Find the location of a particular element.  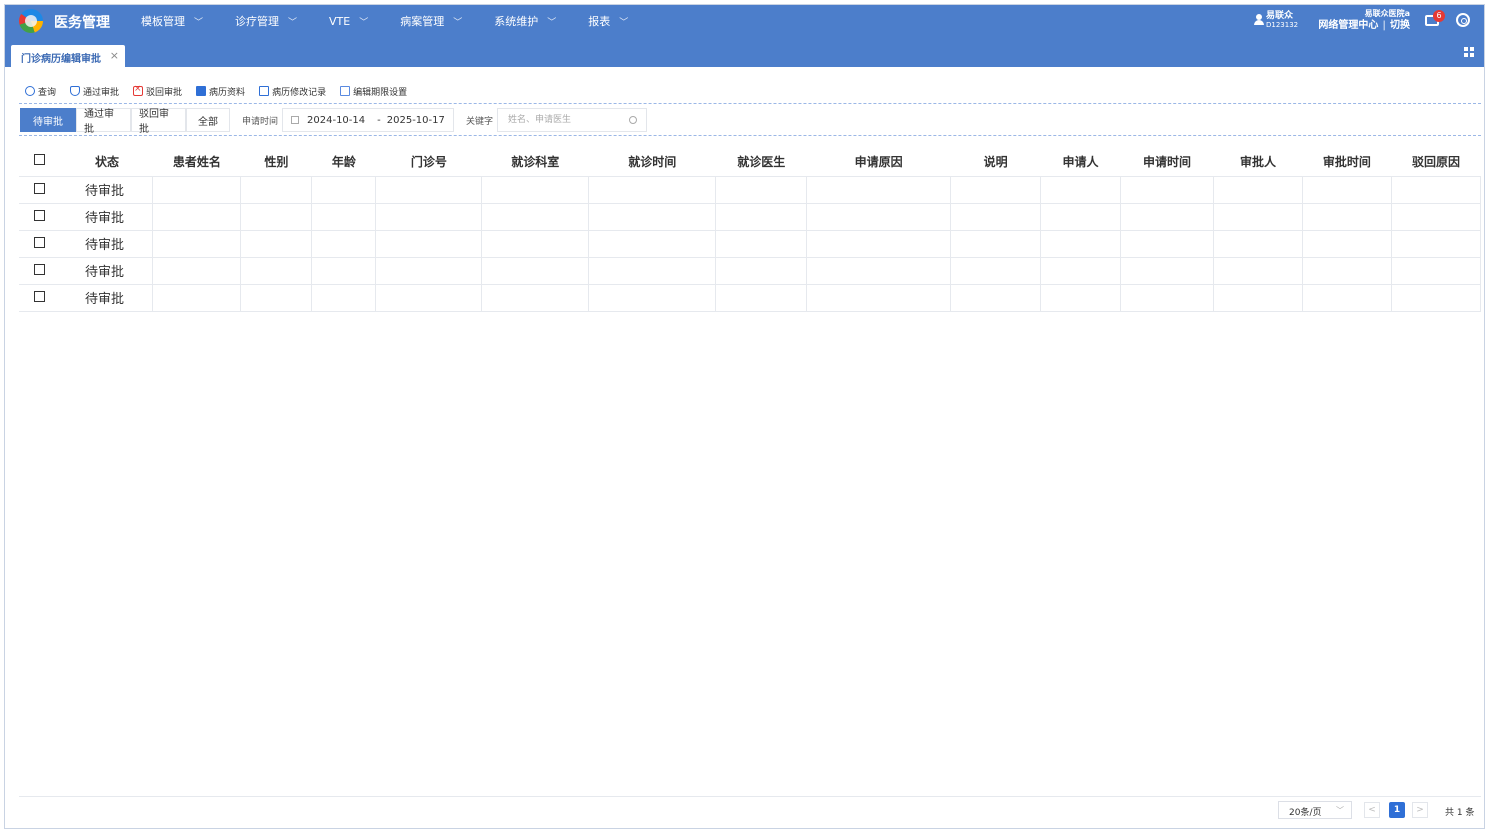

reject-button: 驳回审批 is located at coordinates (157, 91).